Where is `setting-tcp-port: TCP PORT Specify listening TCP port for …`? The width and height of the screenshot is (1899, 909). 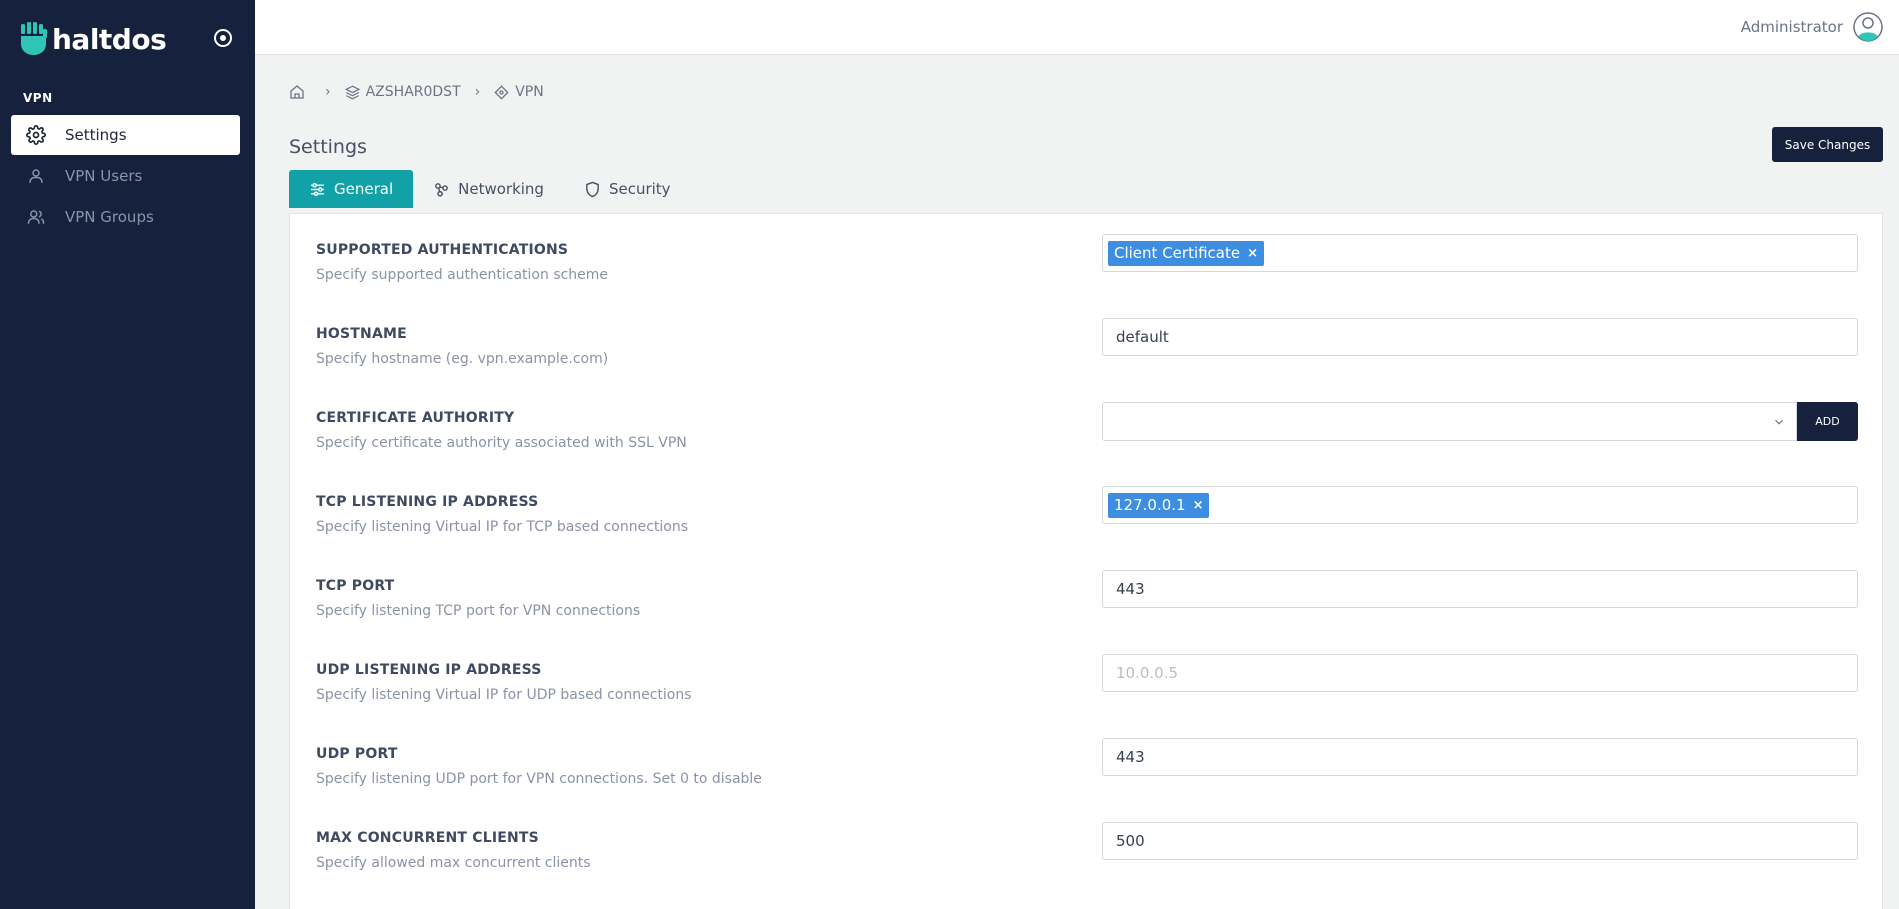
setting-tcp-port: TCP PORT Specify listening TCP port for … is located at coordinates (1087, 599).